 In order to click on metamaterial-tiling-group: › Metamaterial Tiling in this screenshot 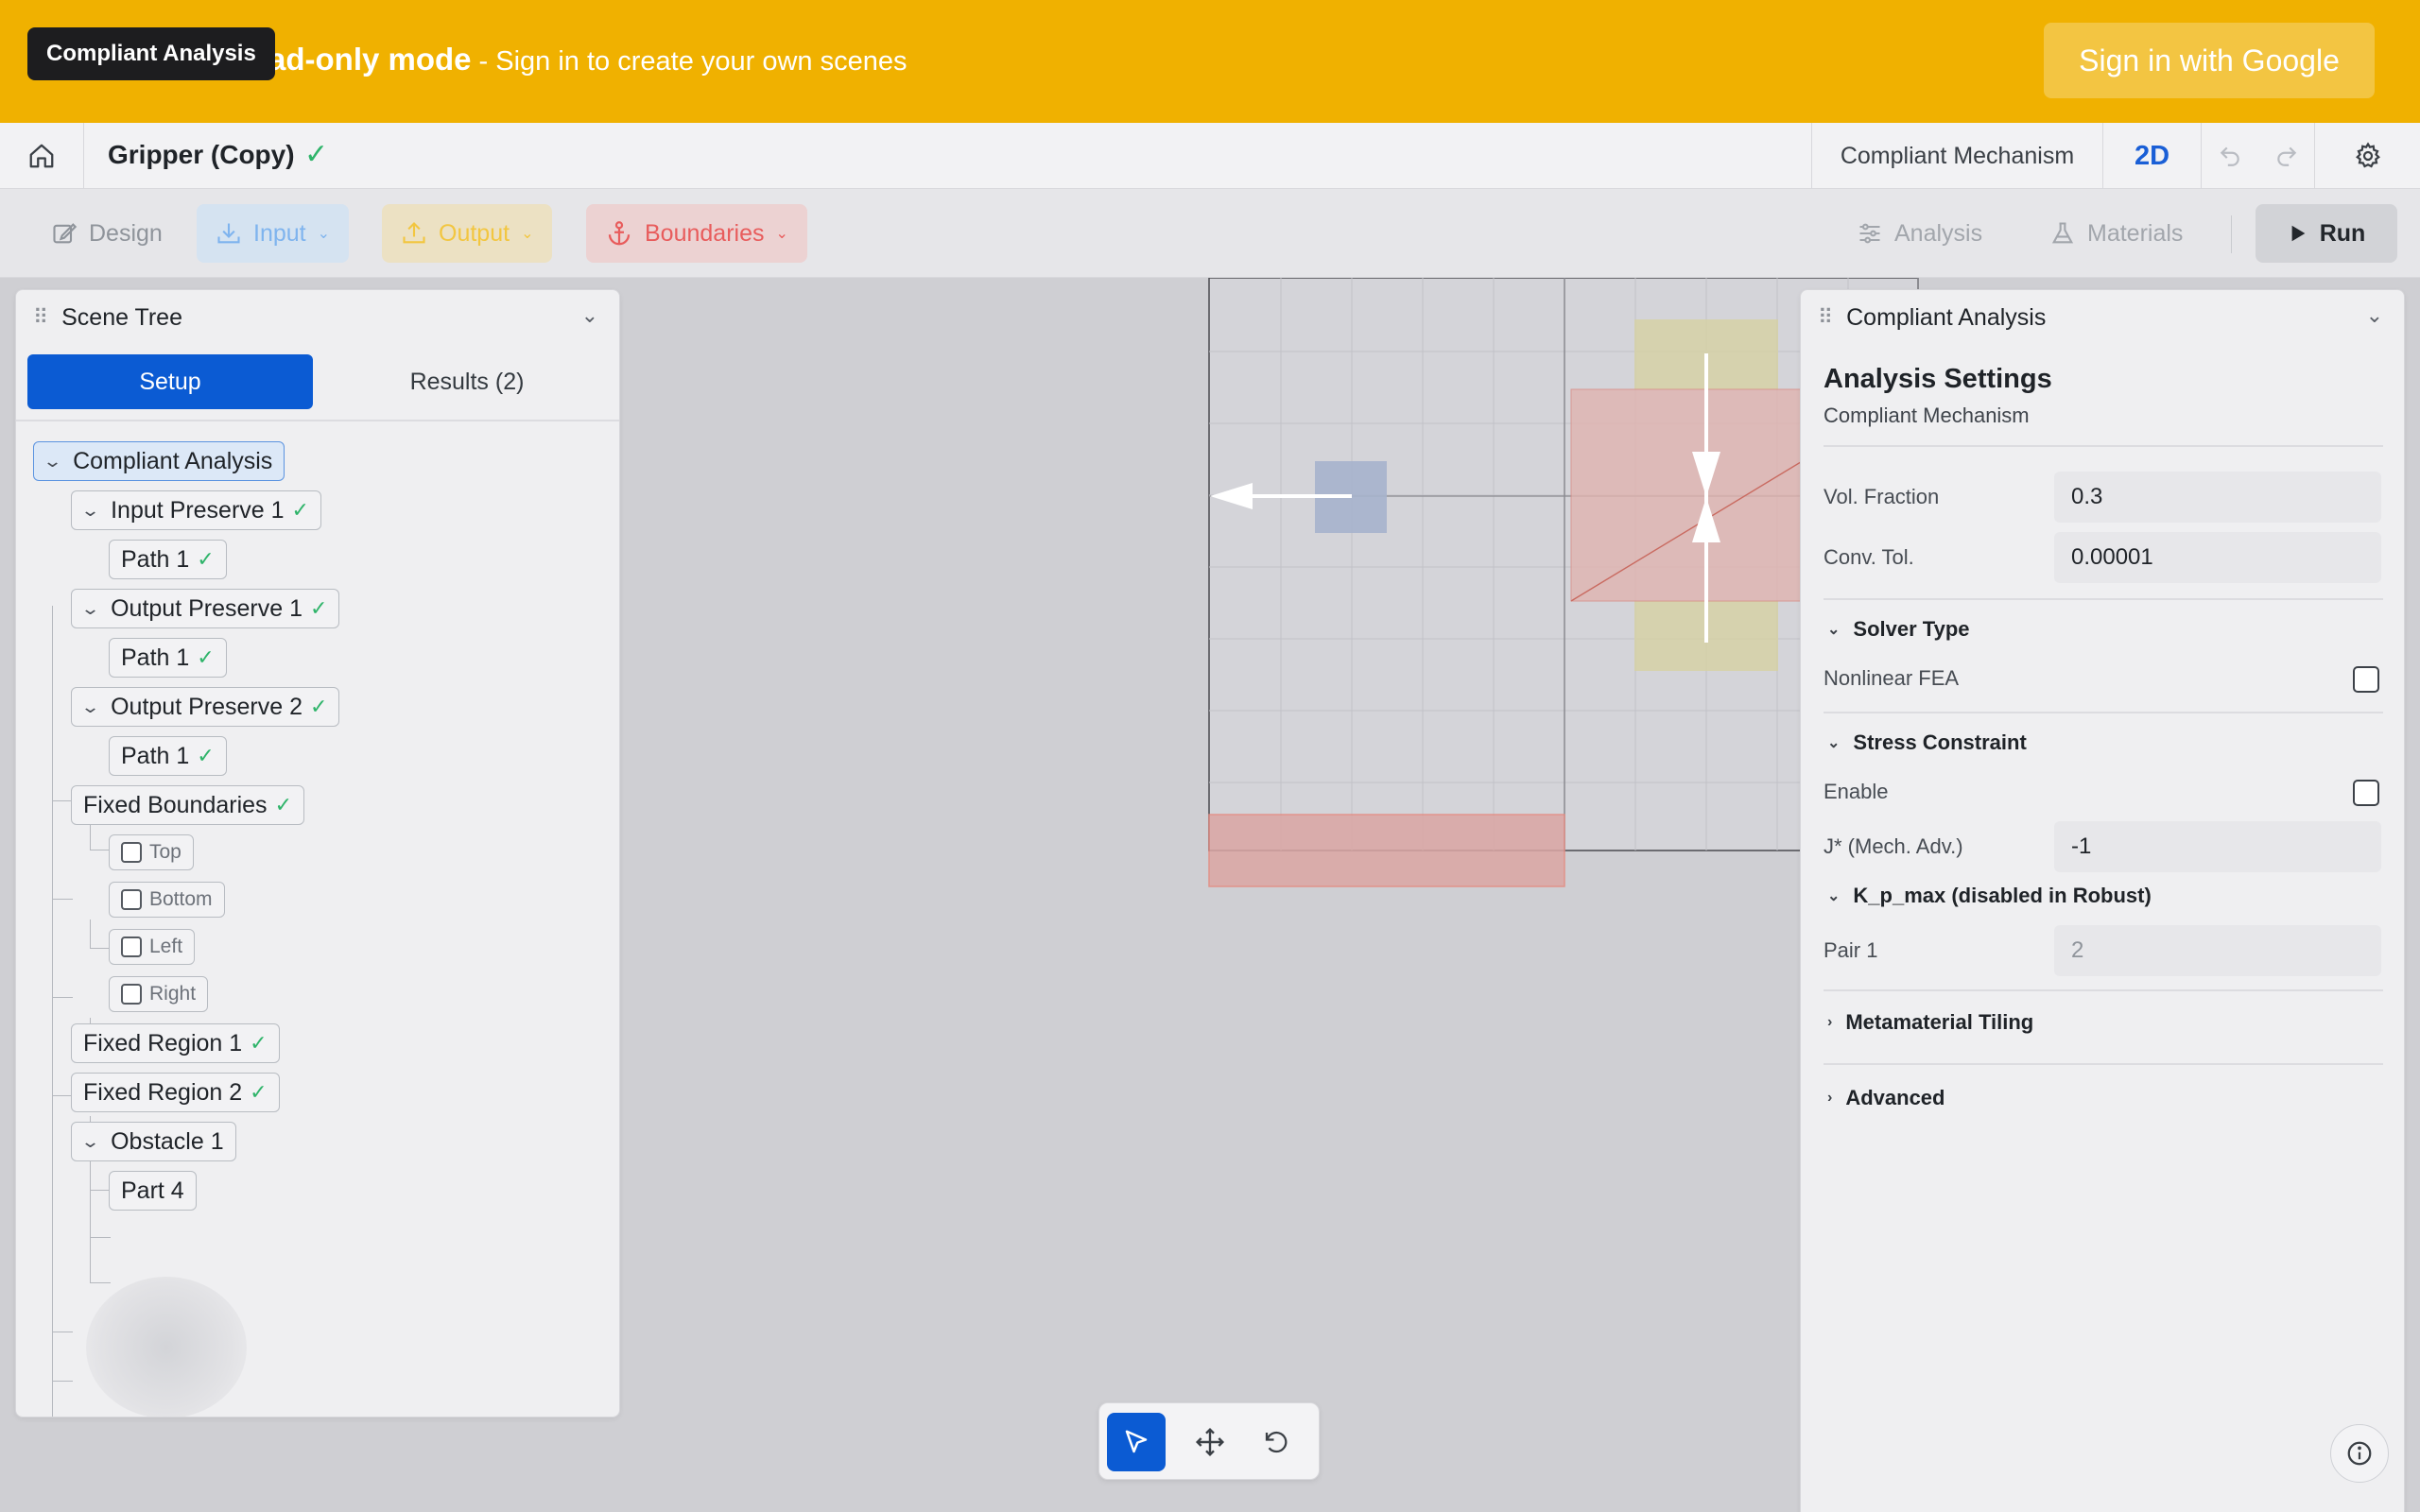, I will do `click(1930, 1022)`.